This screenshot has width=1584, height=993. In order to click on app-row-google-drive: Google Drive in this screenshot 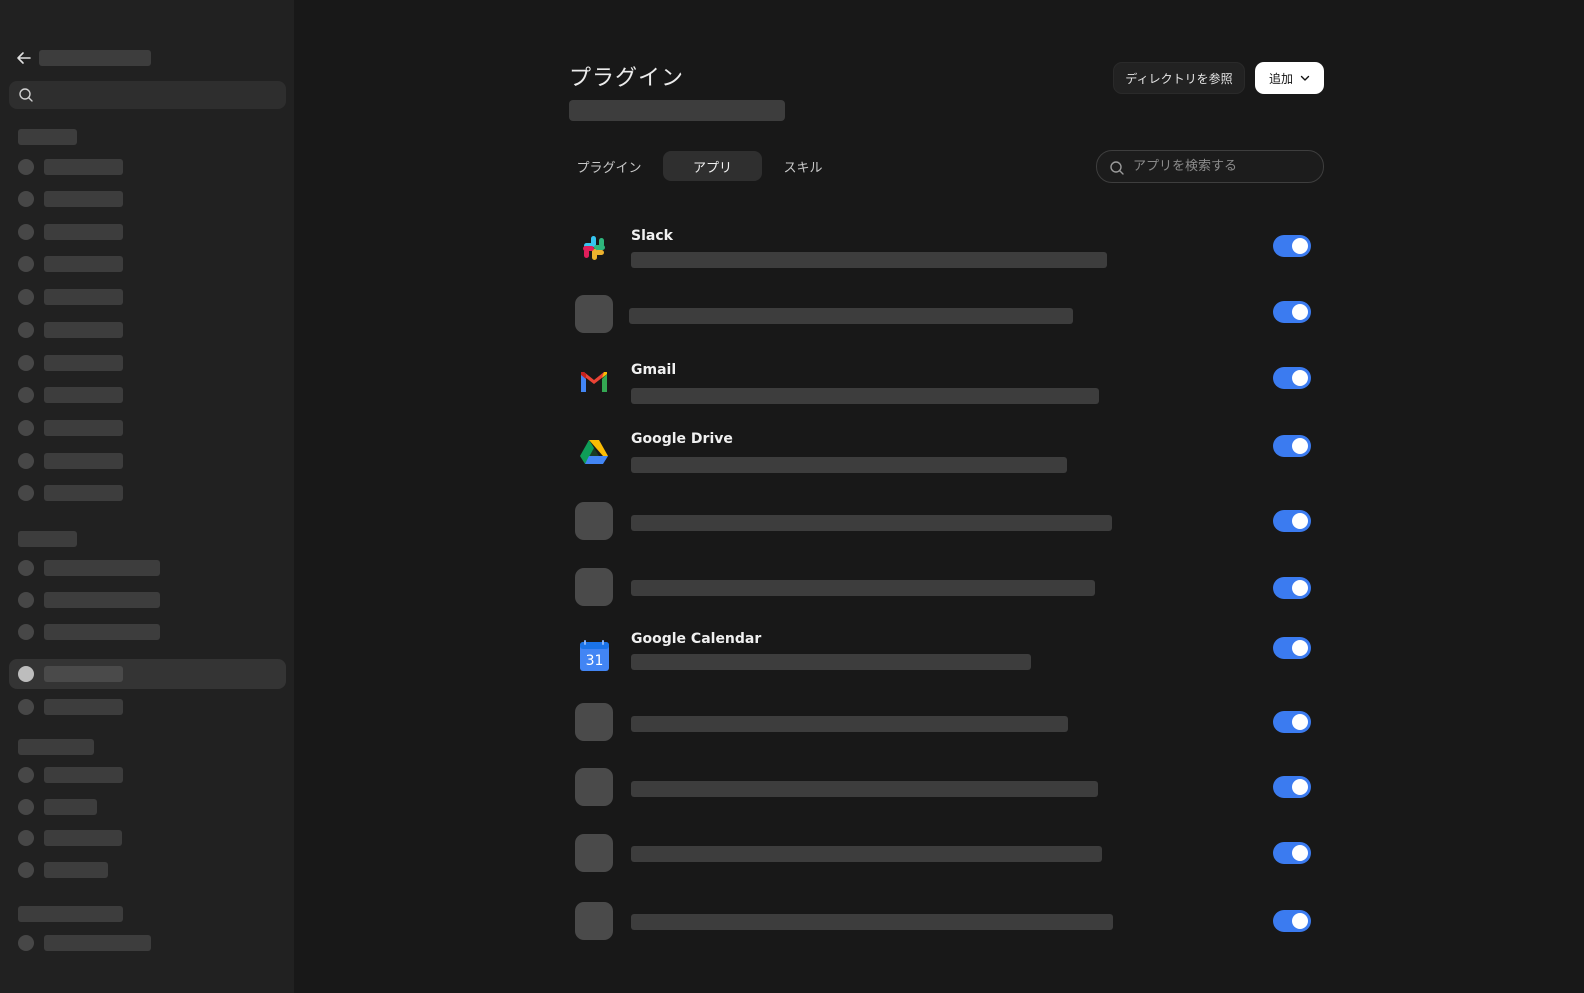, I will do `click(949, 461)`.